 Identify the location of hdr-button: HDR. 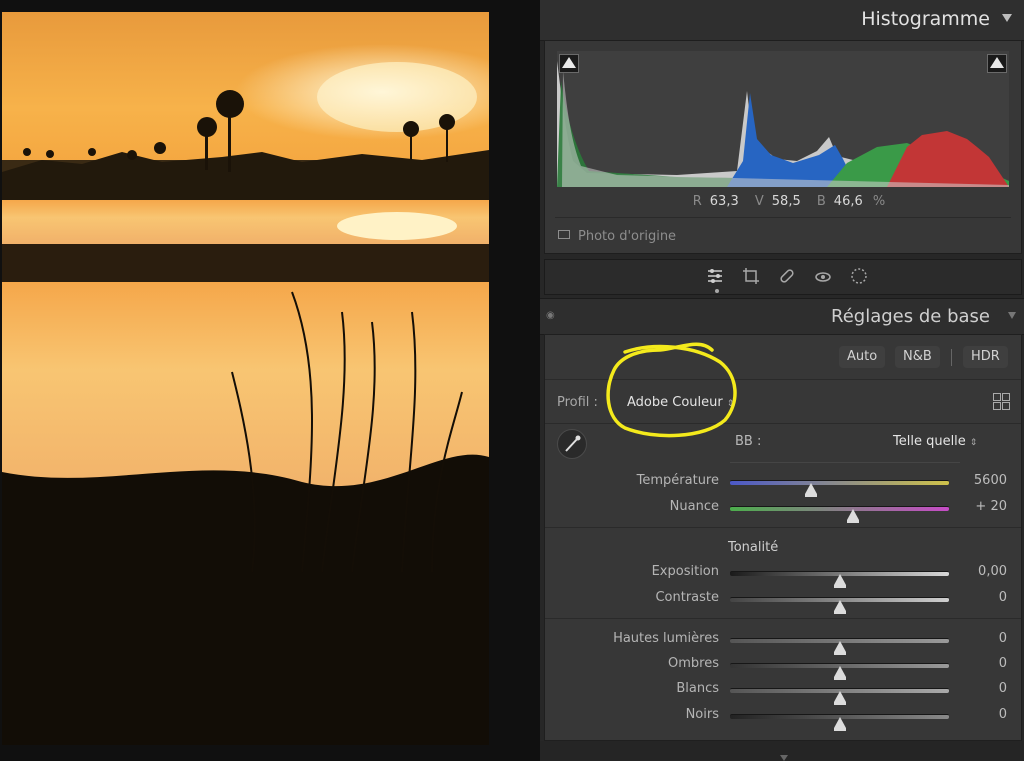
(985, 357).